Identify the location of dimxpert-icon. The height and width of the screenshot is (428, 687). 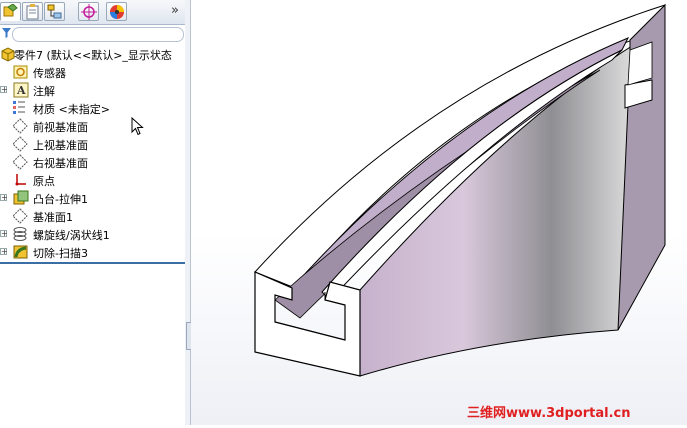
(89, 12).